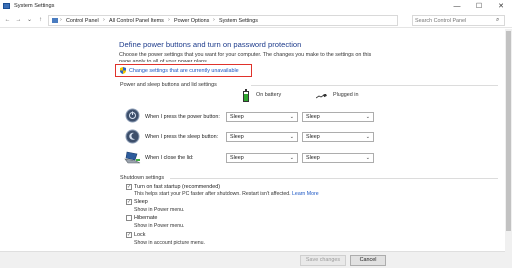  What do you see at coordinates (55, 20) in the screenshot?
I see `control-panel-location-icon` at bounding box center [55, 20].